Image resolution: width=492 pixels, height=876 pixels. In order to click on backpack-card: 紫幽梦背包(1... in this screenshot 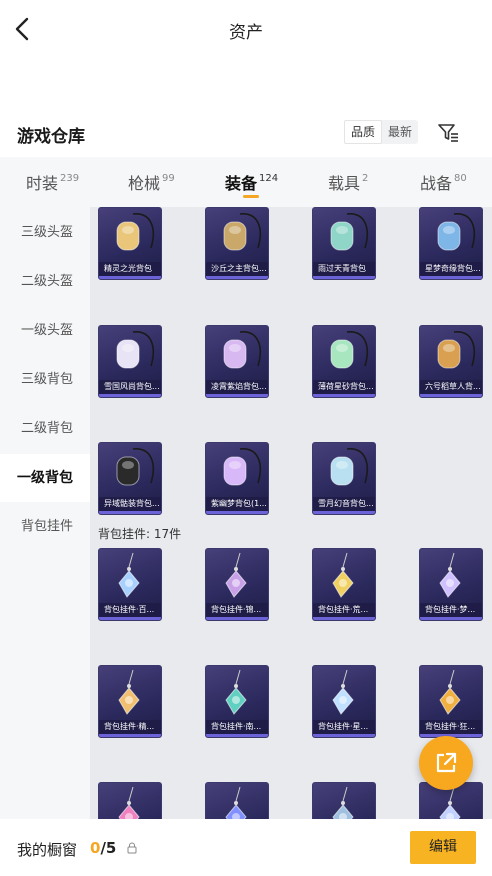, I will do `click(237, 478)`.